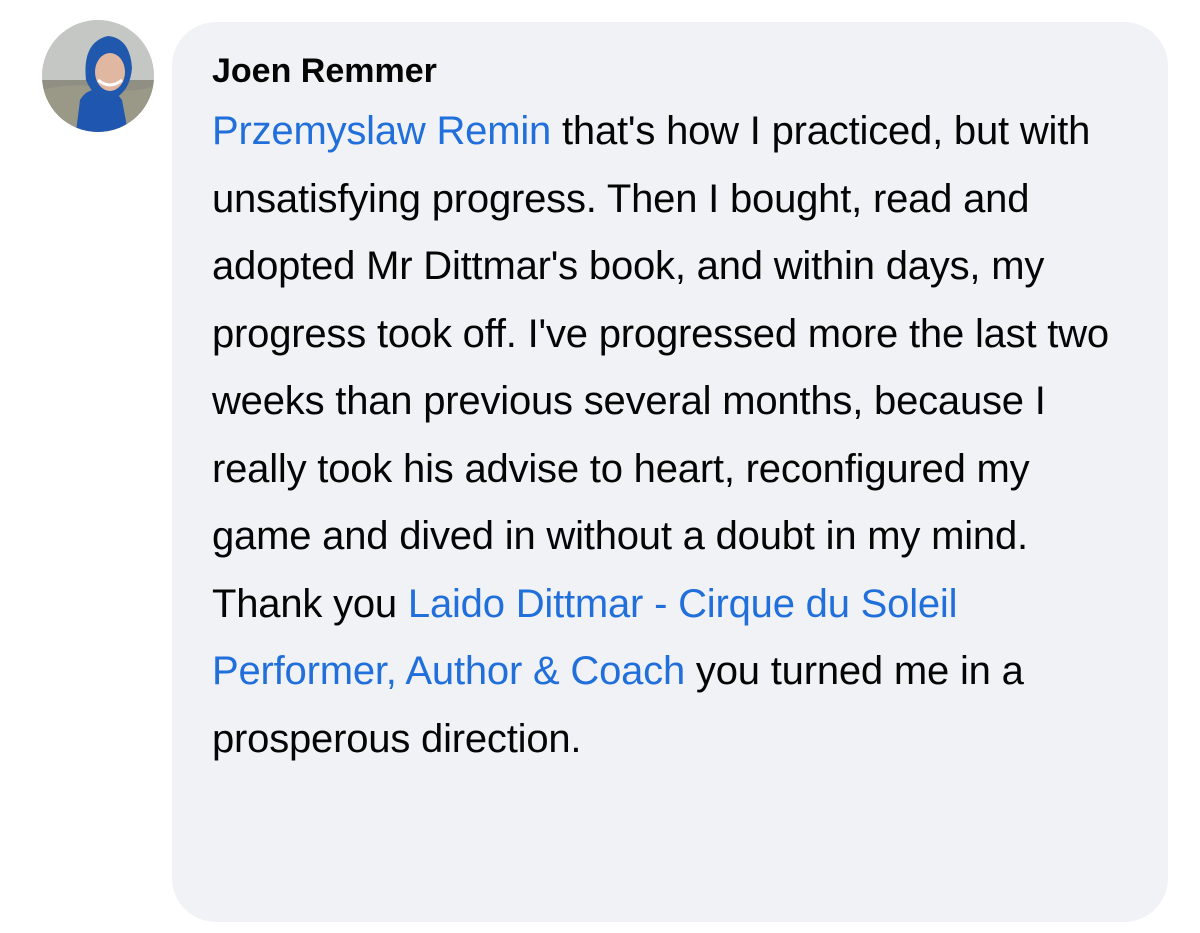 The image size is (1200, 933). I want to click on avatar-photo, so click(98, 76).